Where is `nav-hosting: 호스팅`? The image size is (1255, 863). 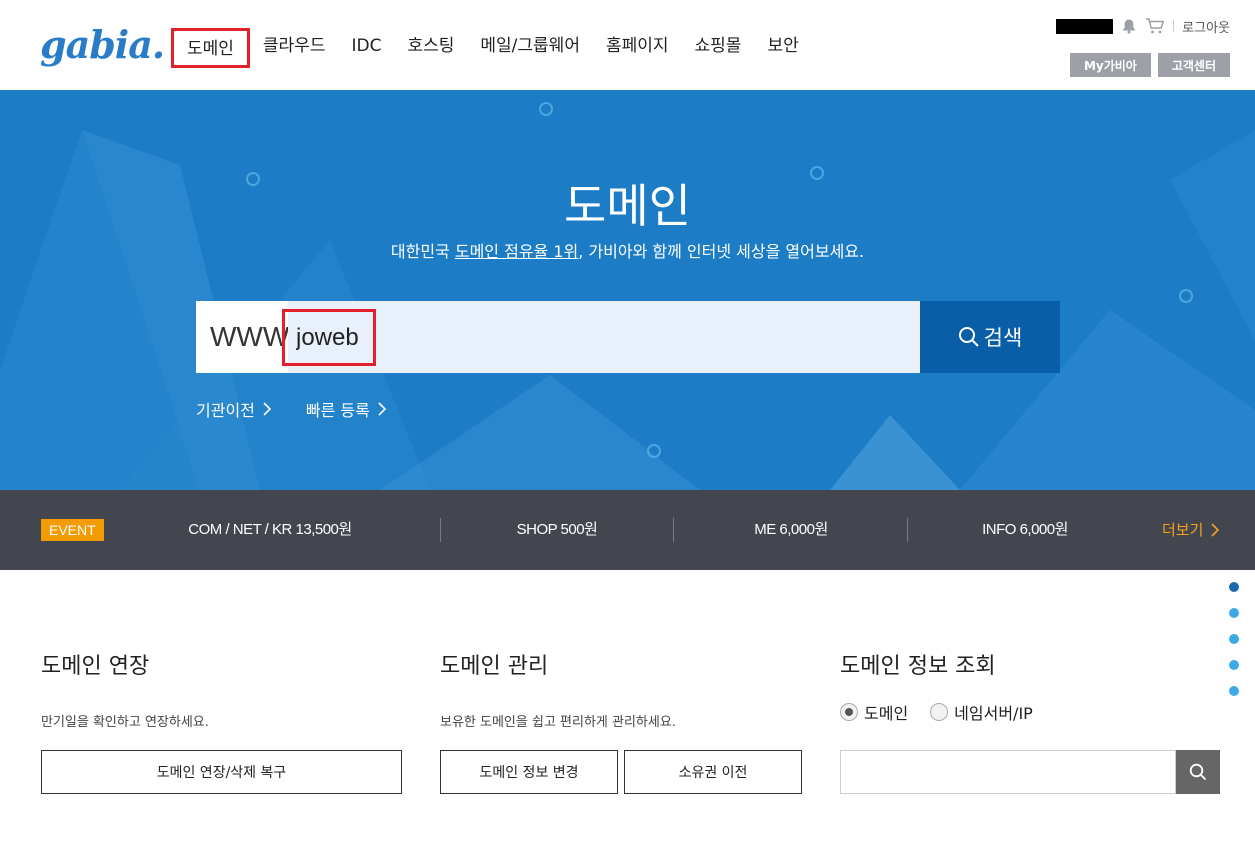
nav-hosting: 호스팅 is located at coordinates (430, 48).